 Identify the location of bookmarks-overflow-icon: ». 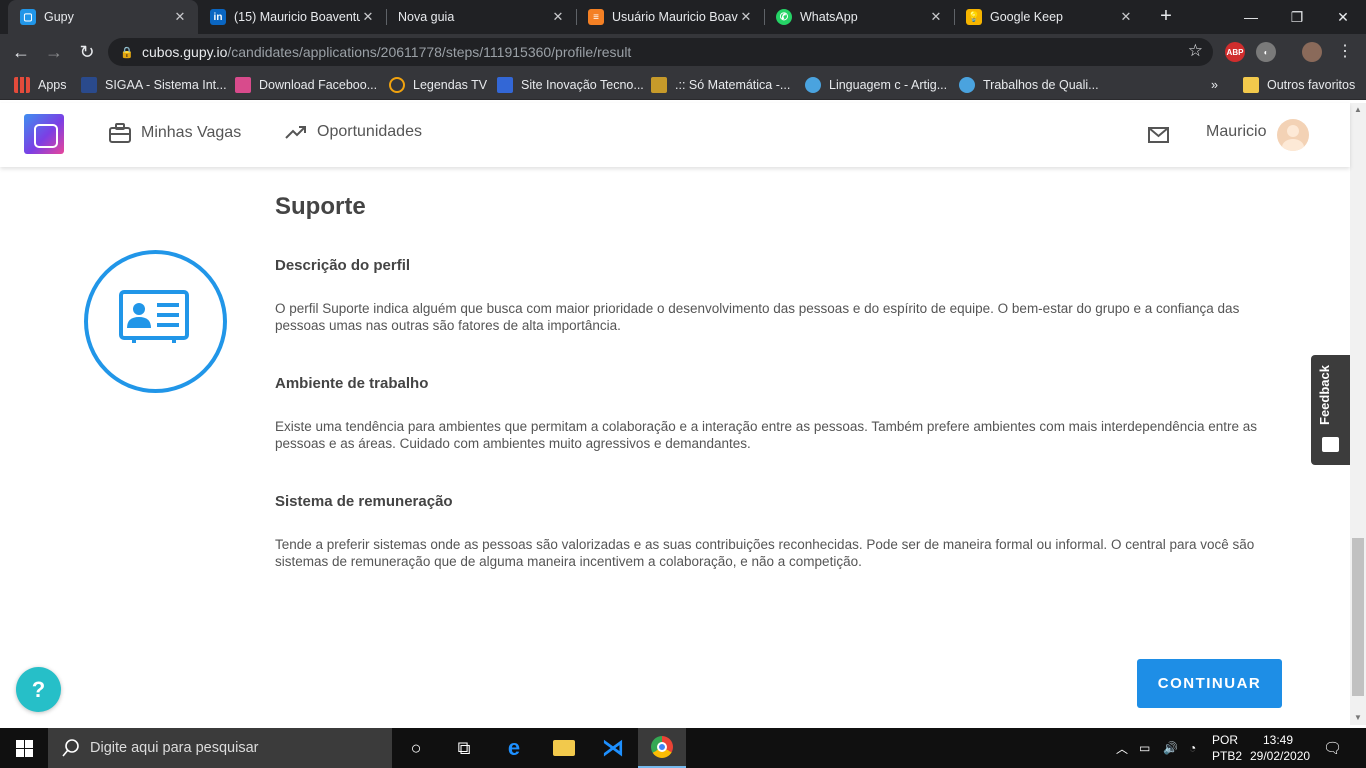
(1214, 85).